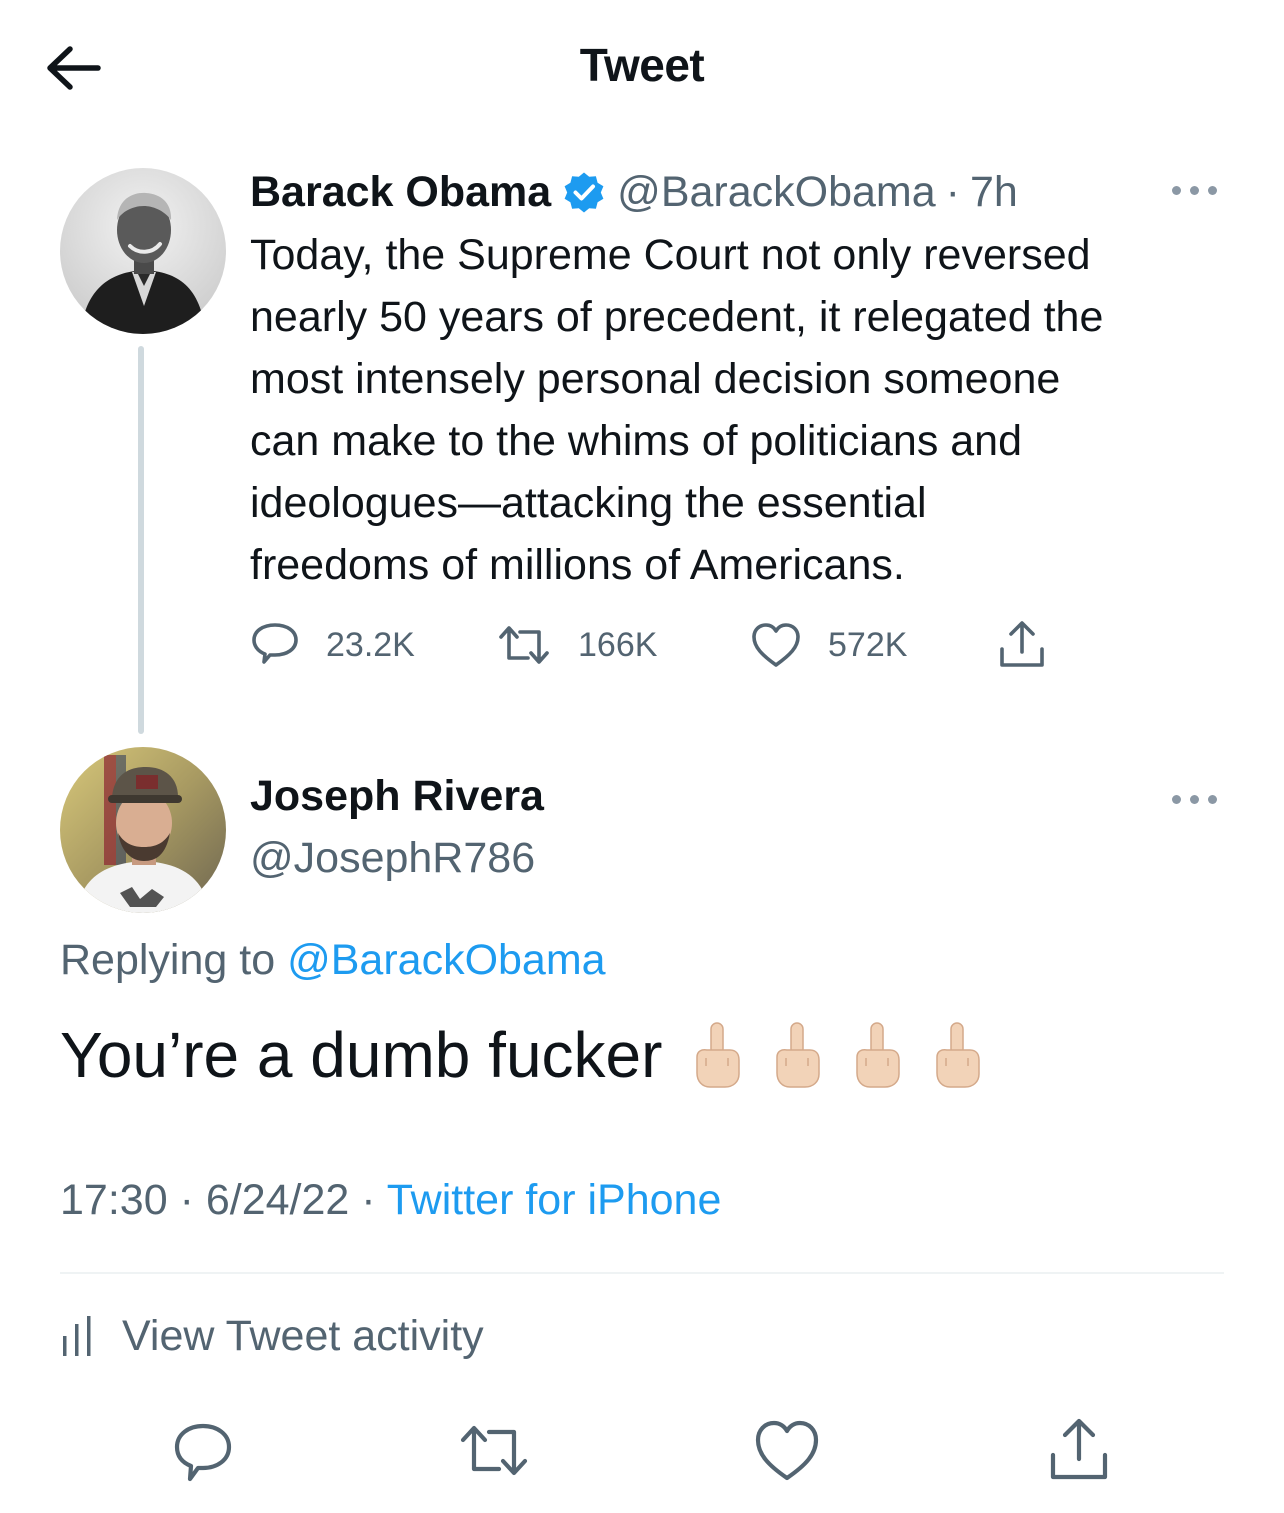 The image size is (1284, 1513). What do you see at coordinates (994, 192) in the screenshot?
I see `tweet-time: 7h` at bounding box center [994, 192].